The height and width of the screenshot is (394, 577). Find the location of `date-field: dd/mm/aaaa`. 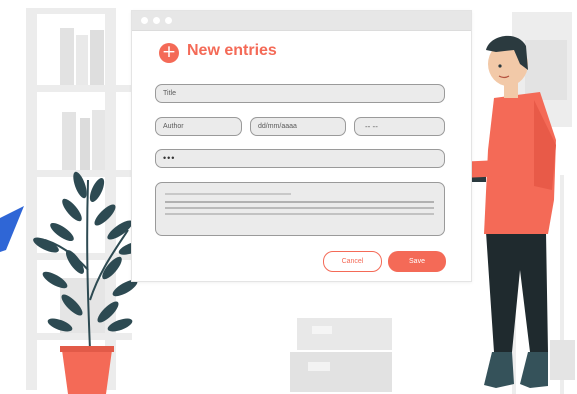

date-field: dd/mm/aaaa is located at coordinates (298, 126).